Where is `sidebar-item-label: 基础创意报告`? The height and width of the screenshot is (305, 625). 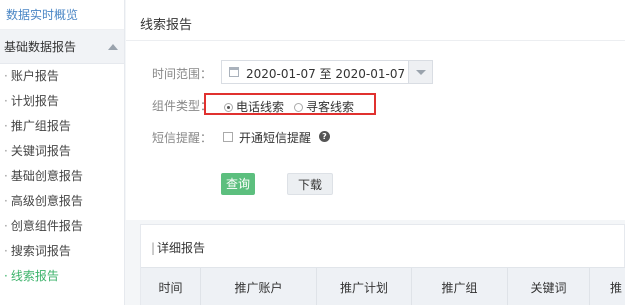 sidebar-item-label: 基础创意报告 is located at coordinates (46, 176).